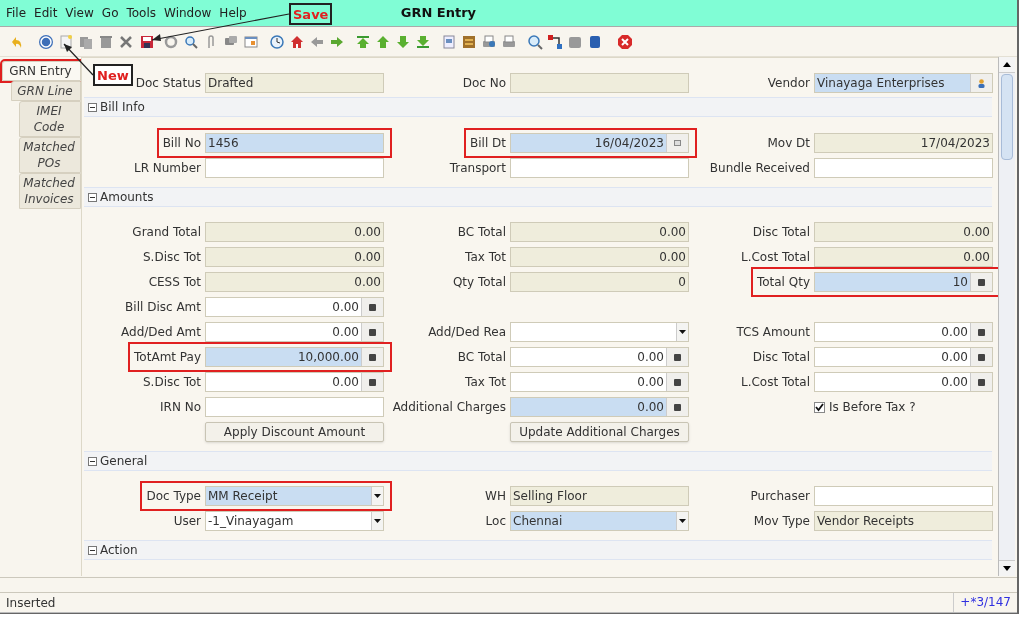  I want to click on dropdown-field, so click(599, 332).